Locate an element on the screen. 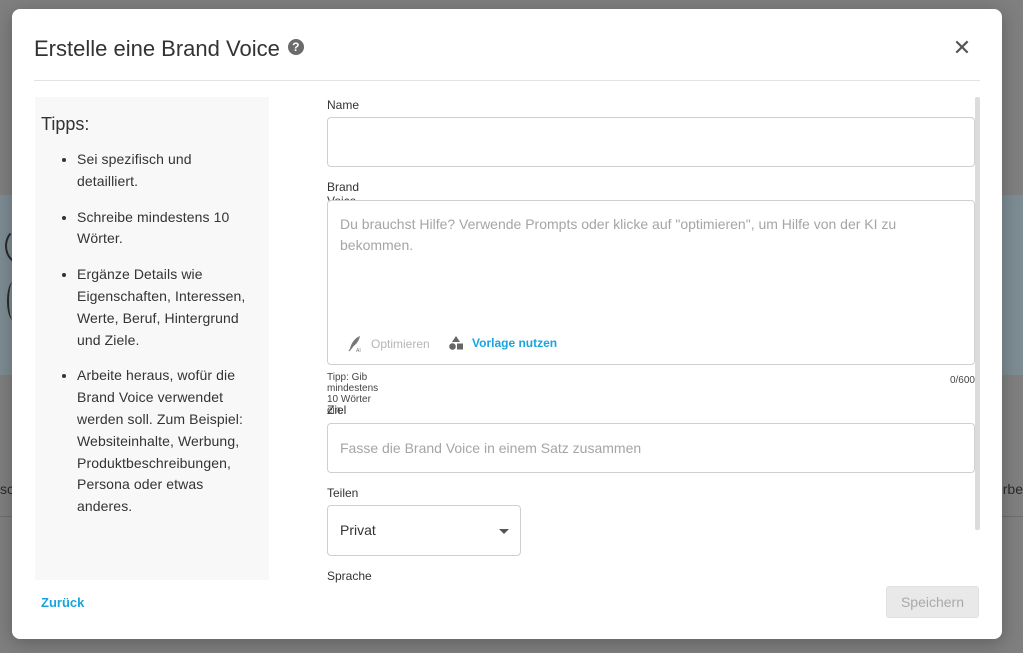  tip-item: Sei spezifisch und detailliert. is located at coordinates (165, 171).